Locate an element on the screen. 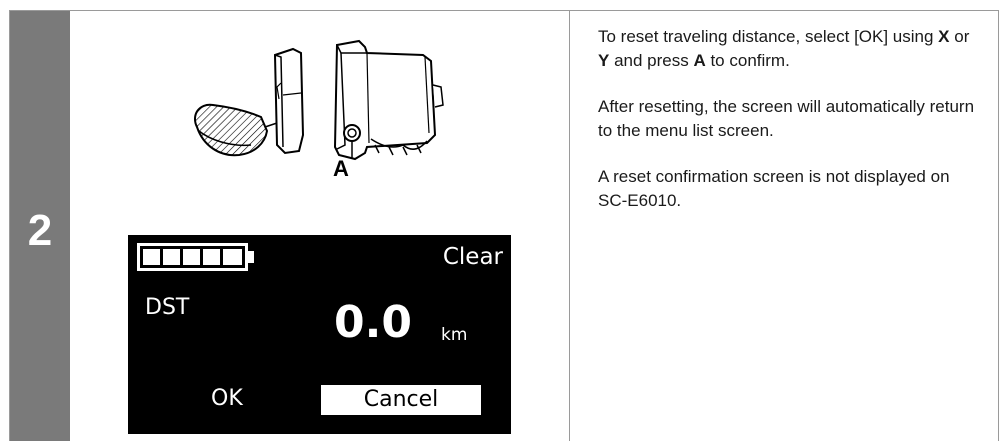  step-number: 2 is located at coordinates (40, 230).